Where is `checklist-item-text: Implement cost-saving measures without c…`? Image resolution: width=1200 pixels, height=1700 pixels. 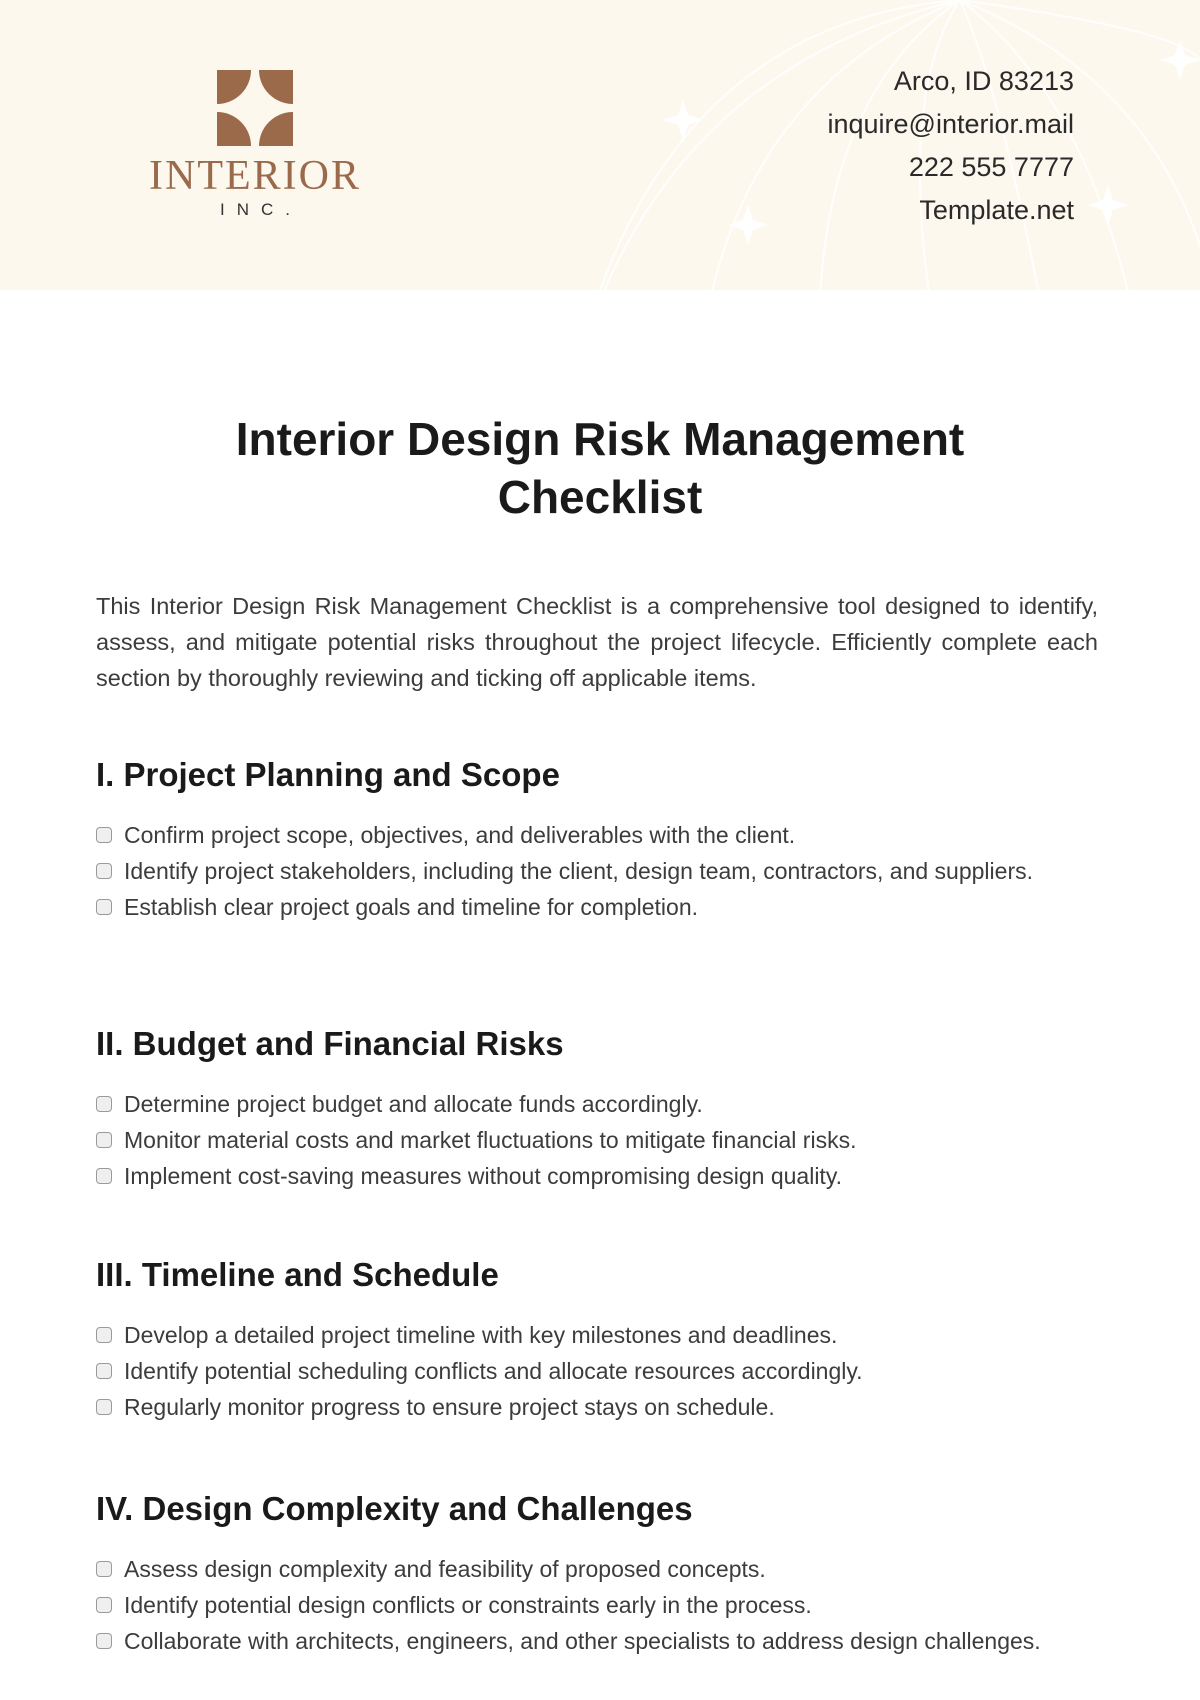 checklist-item-text: Implement cost-saving measures without c… is located at coordinates (483, 1176).